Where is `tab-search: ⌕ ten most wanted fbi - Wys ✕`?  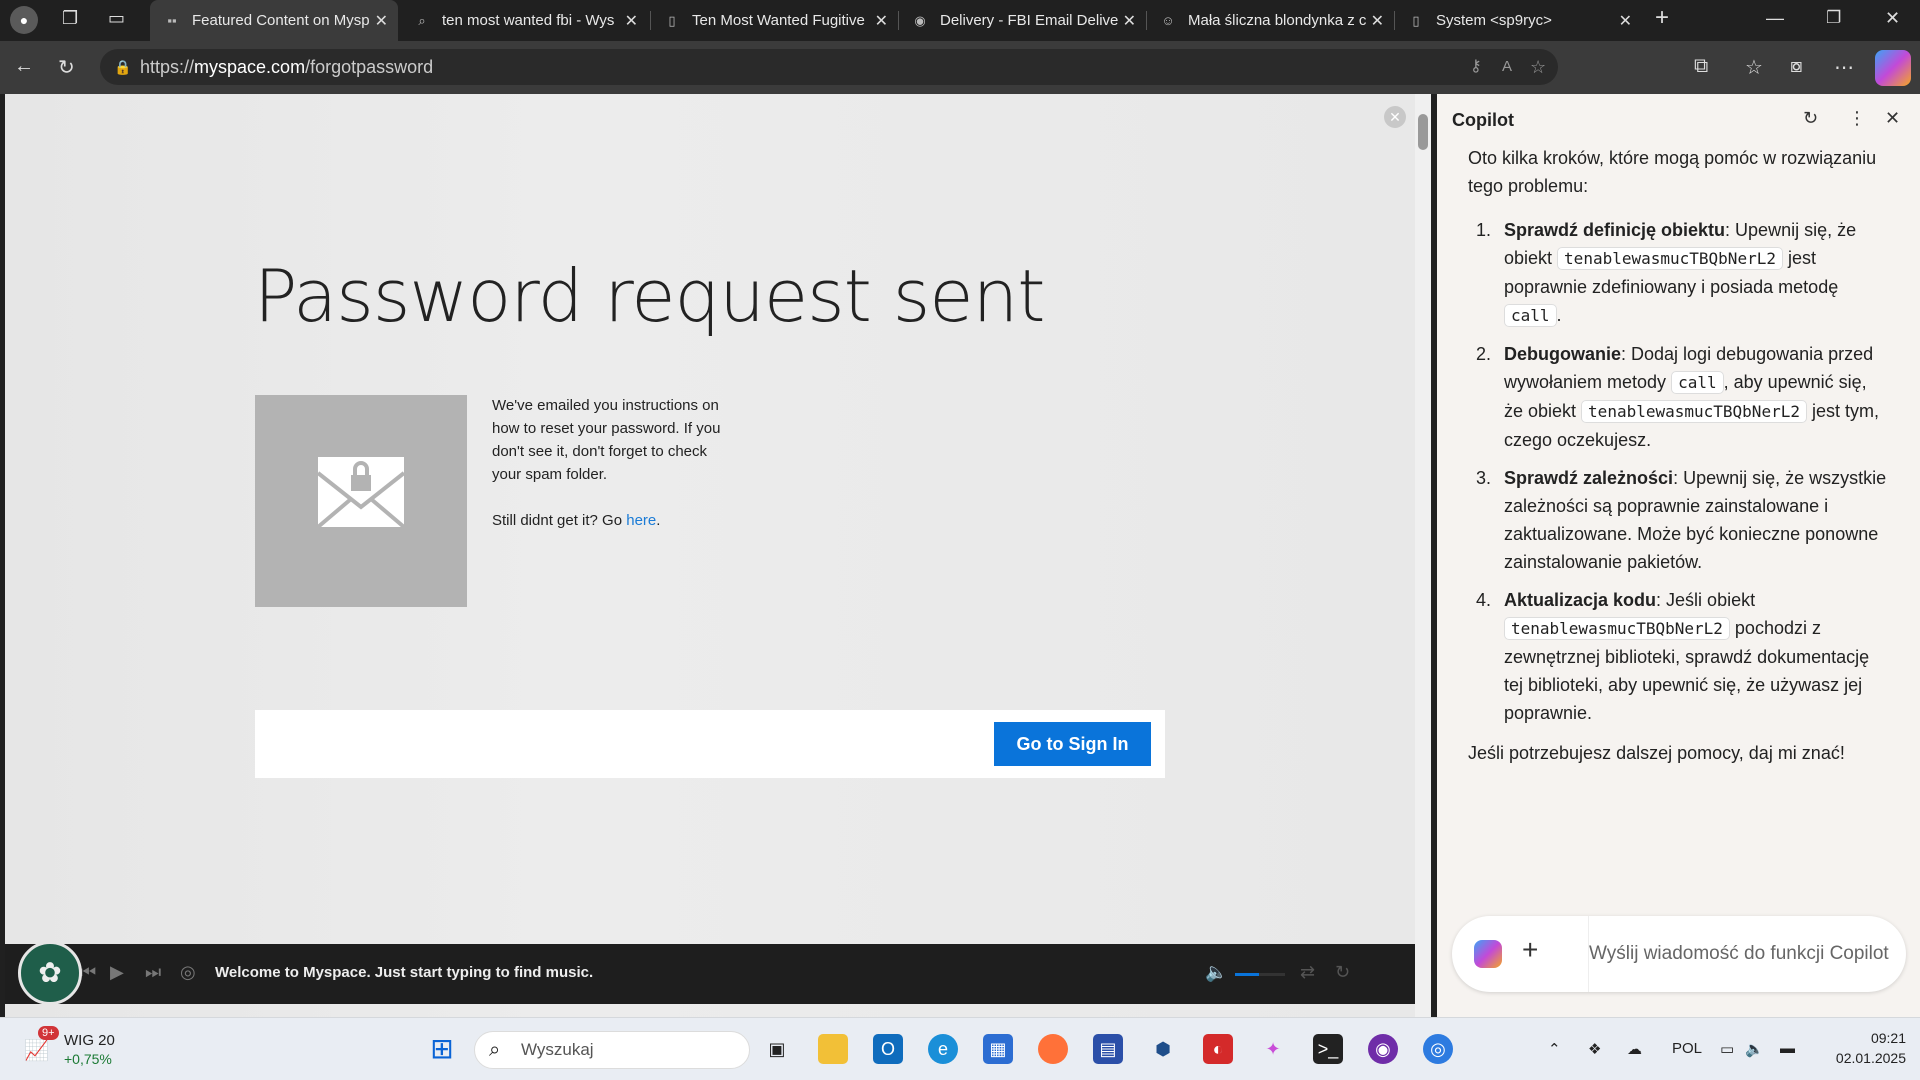 tab-search: ⌕ ten most wanted fbi - Wys ✕ is located at coordinates (524, 20).